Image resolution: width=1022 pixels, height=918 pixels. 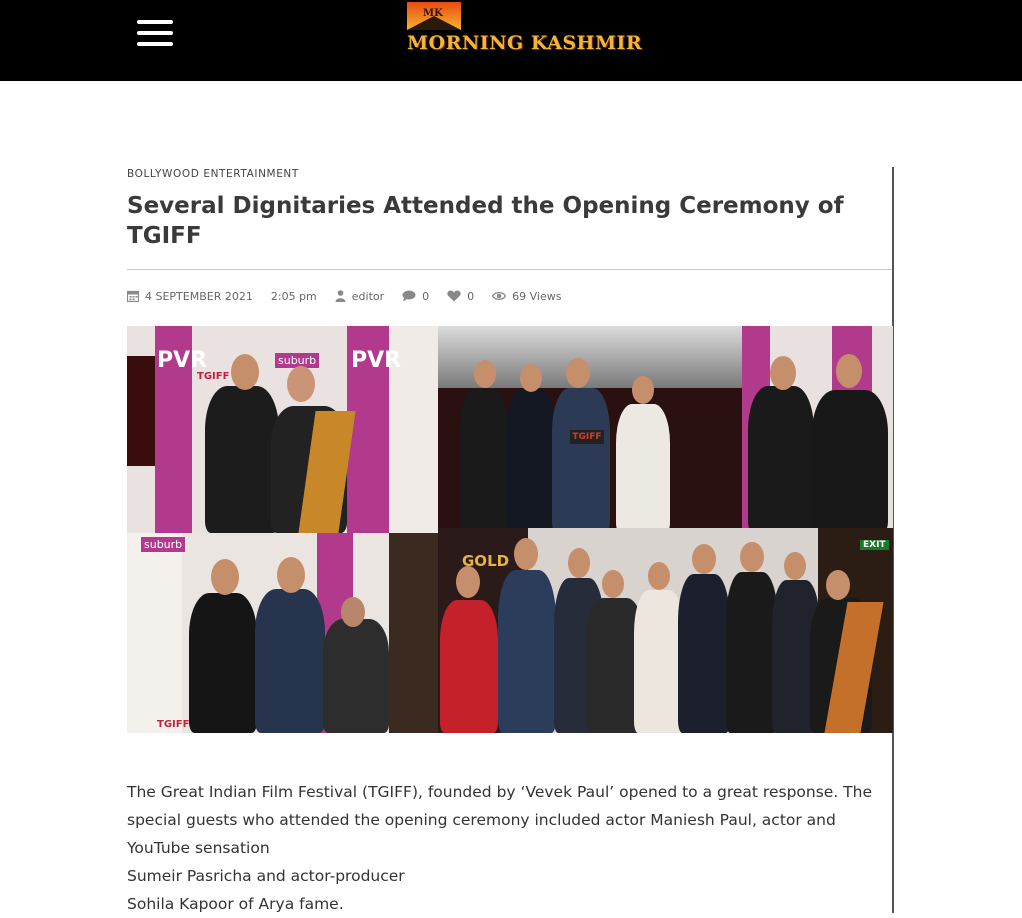 I want to click on photo-panel-top-middle: TGIFF, so click(x=590, y=429).